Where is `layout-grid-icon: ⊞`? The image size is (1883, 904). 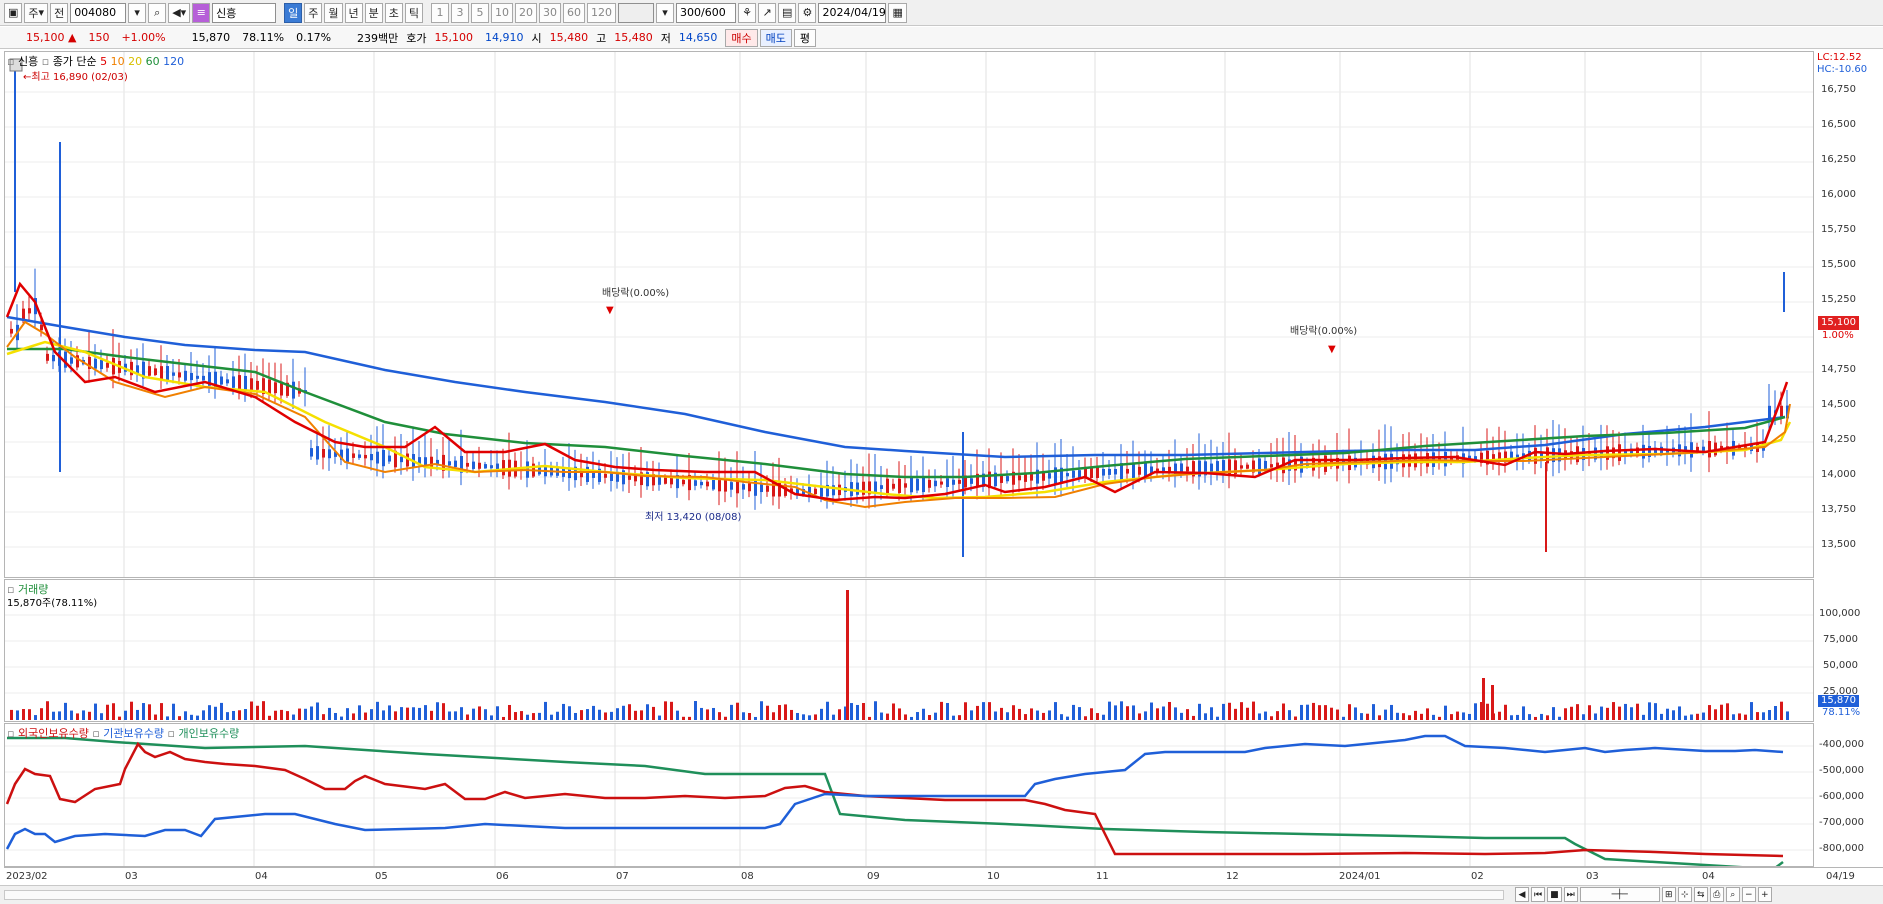
layout-grid-icon: ⊞ is located at coordinates (1668, 894).